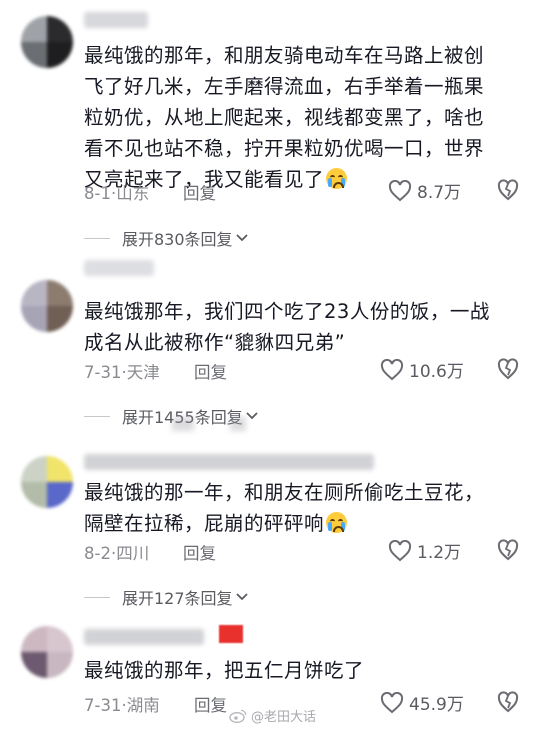 The height and width of the screenshot is (734, 543). Describe the element at coordinates (231, 634) in the screenshot. I see `red-badge-blurred` at that location.